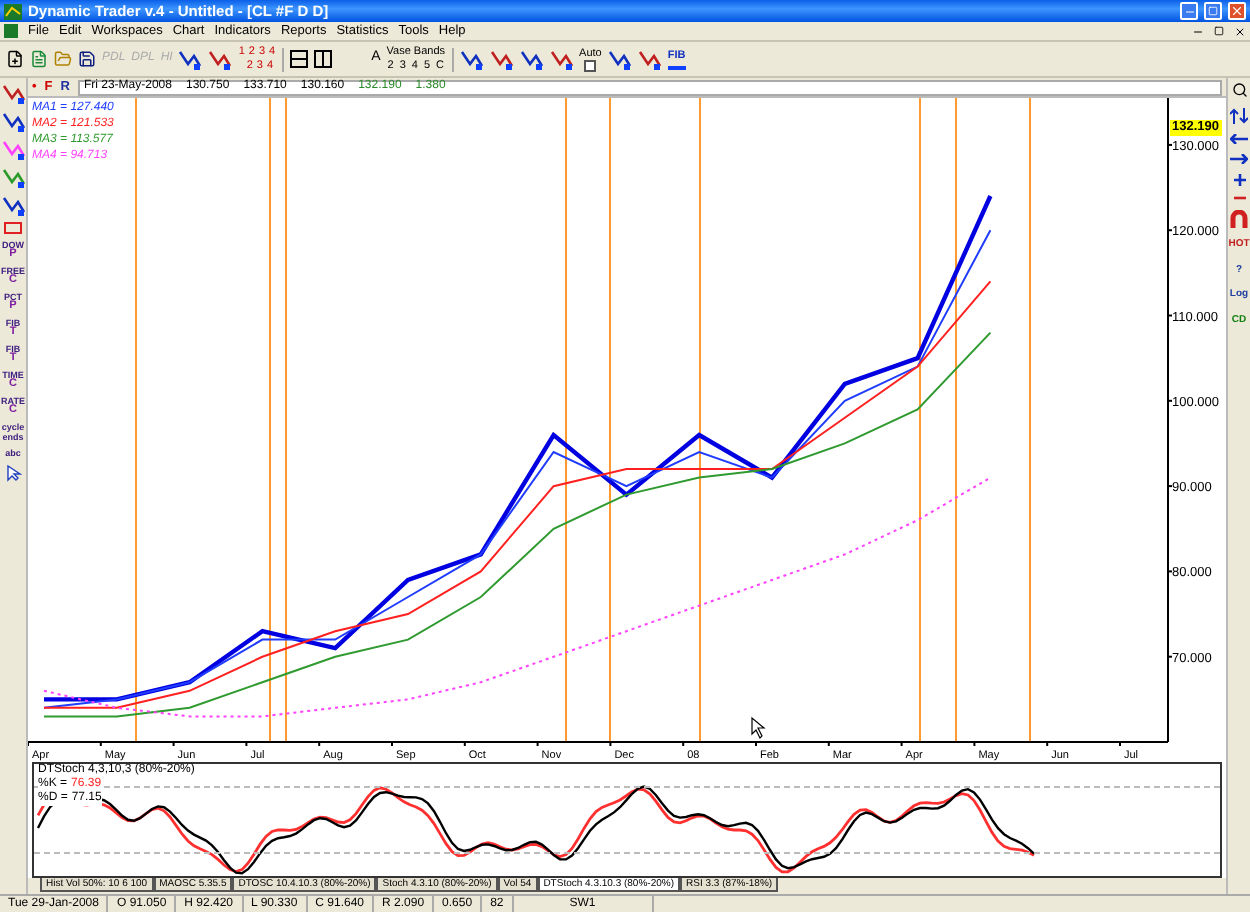  I want to click on new-file-icon, so click(15, 59).